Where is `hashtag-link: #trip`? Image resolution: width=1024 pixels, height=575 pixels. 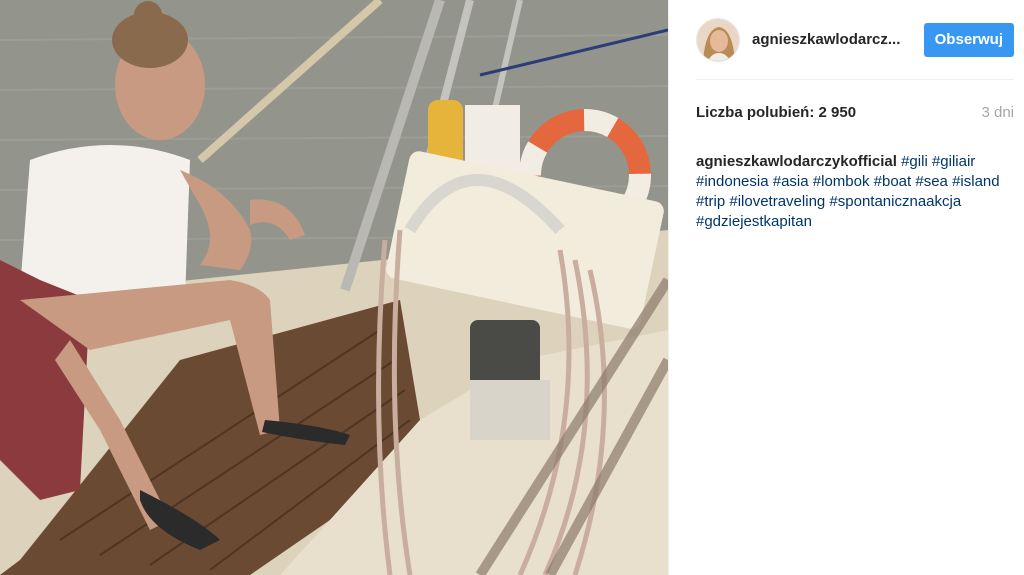
hashtag-link: #trip is located at coordinates (710, 201).